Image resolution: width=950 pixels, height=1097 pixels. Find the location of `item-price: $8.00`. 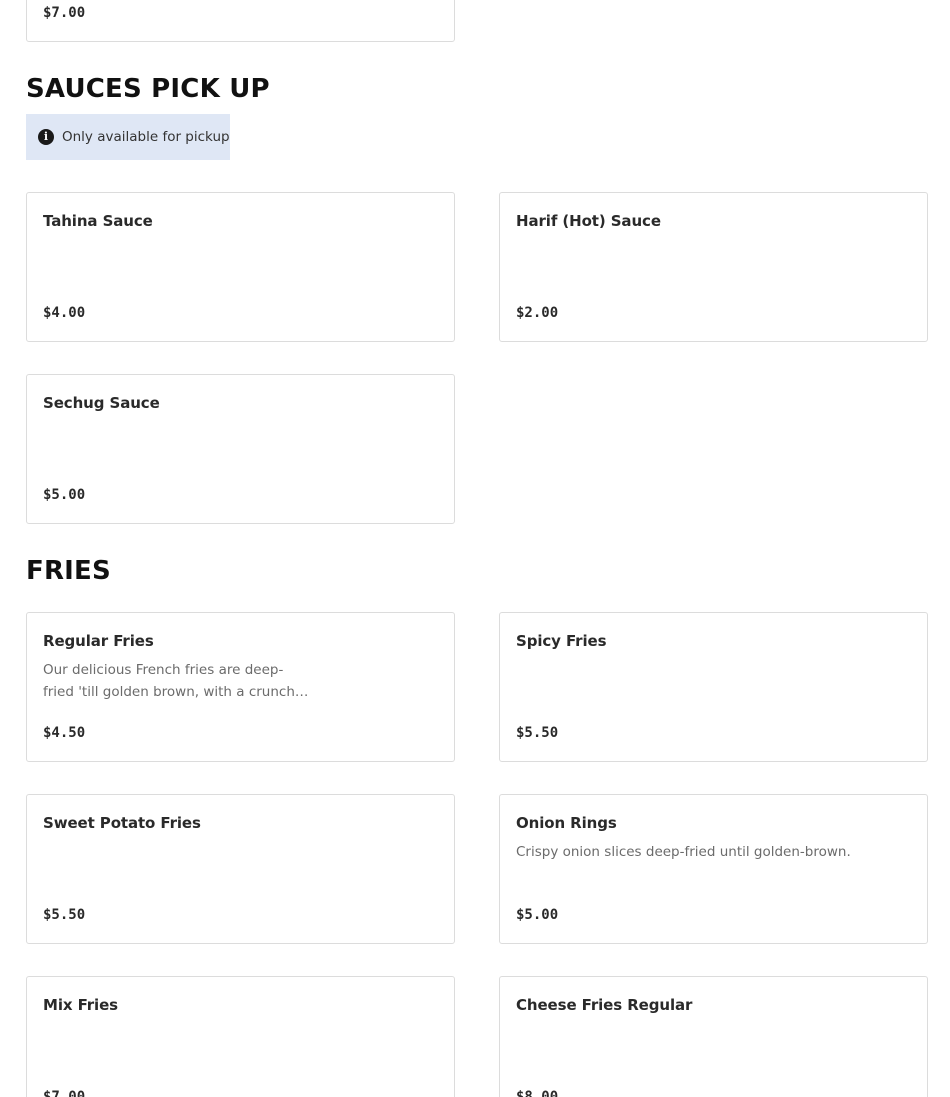

item-price: $8.00 is located at coordinates (537, 1093).